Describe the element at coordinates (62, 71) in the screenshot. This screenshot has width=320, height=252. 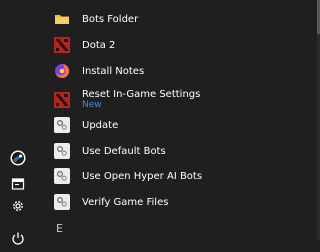
I see `firefox-icon` at that location.